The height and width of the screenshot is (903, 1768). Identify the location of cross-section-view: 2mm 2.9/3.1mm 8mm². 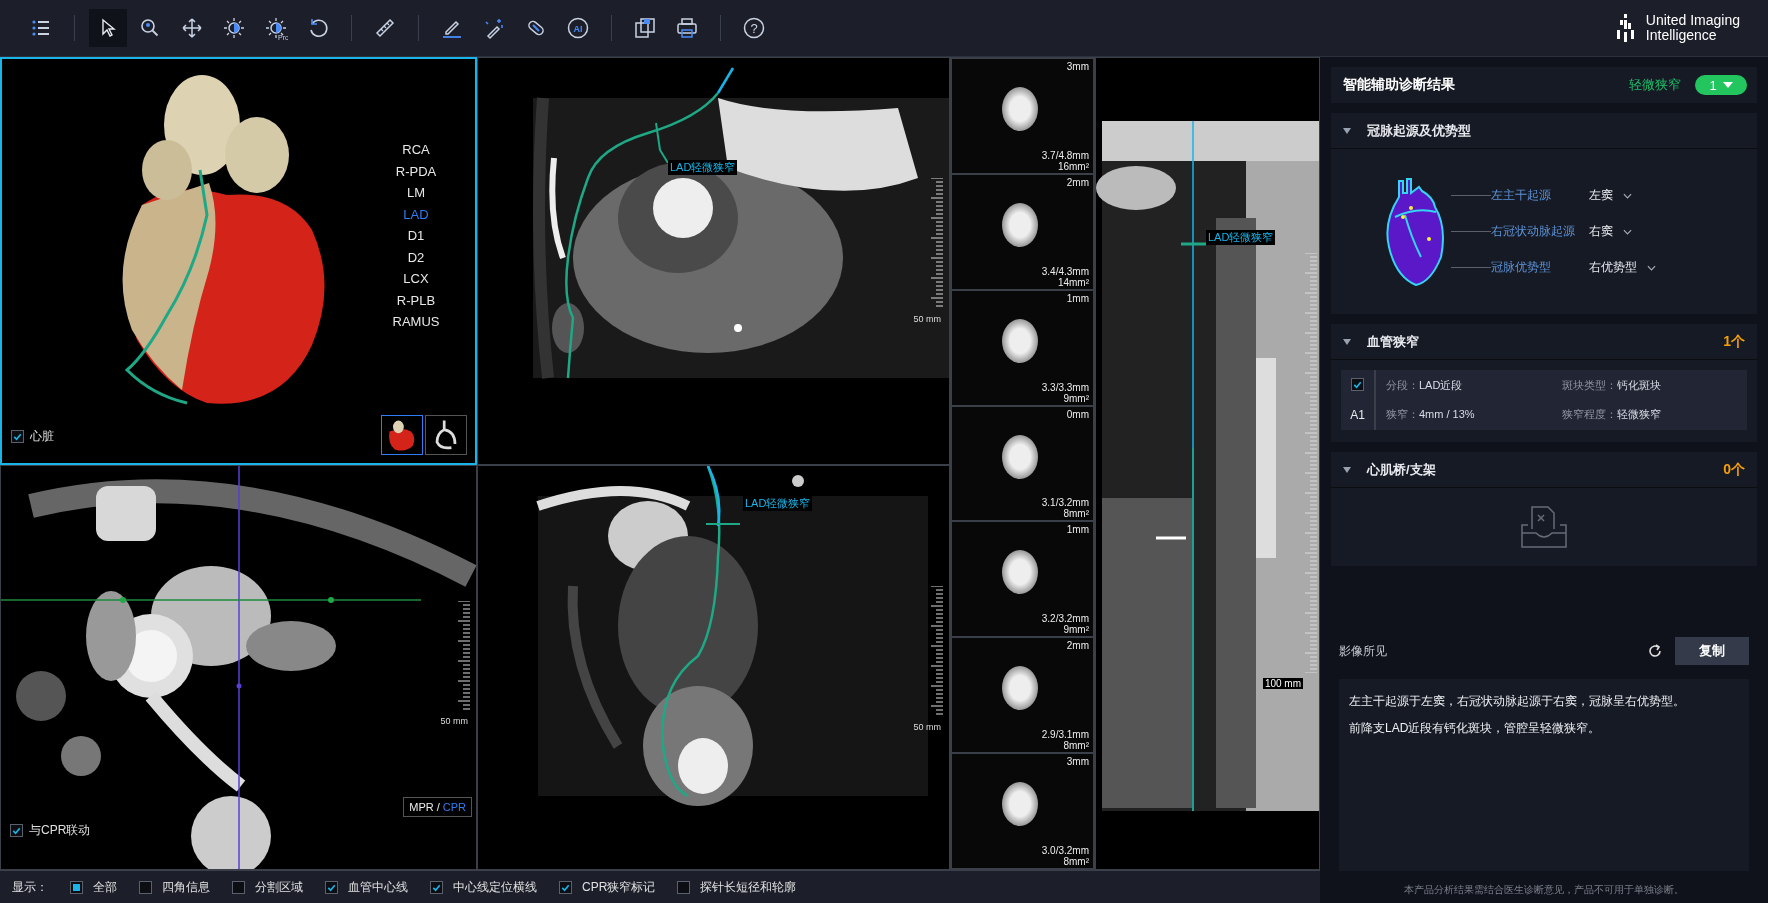
(1022, 695).